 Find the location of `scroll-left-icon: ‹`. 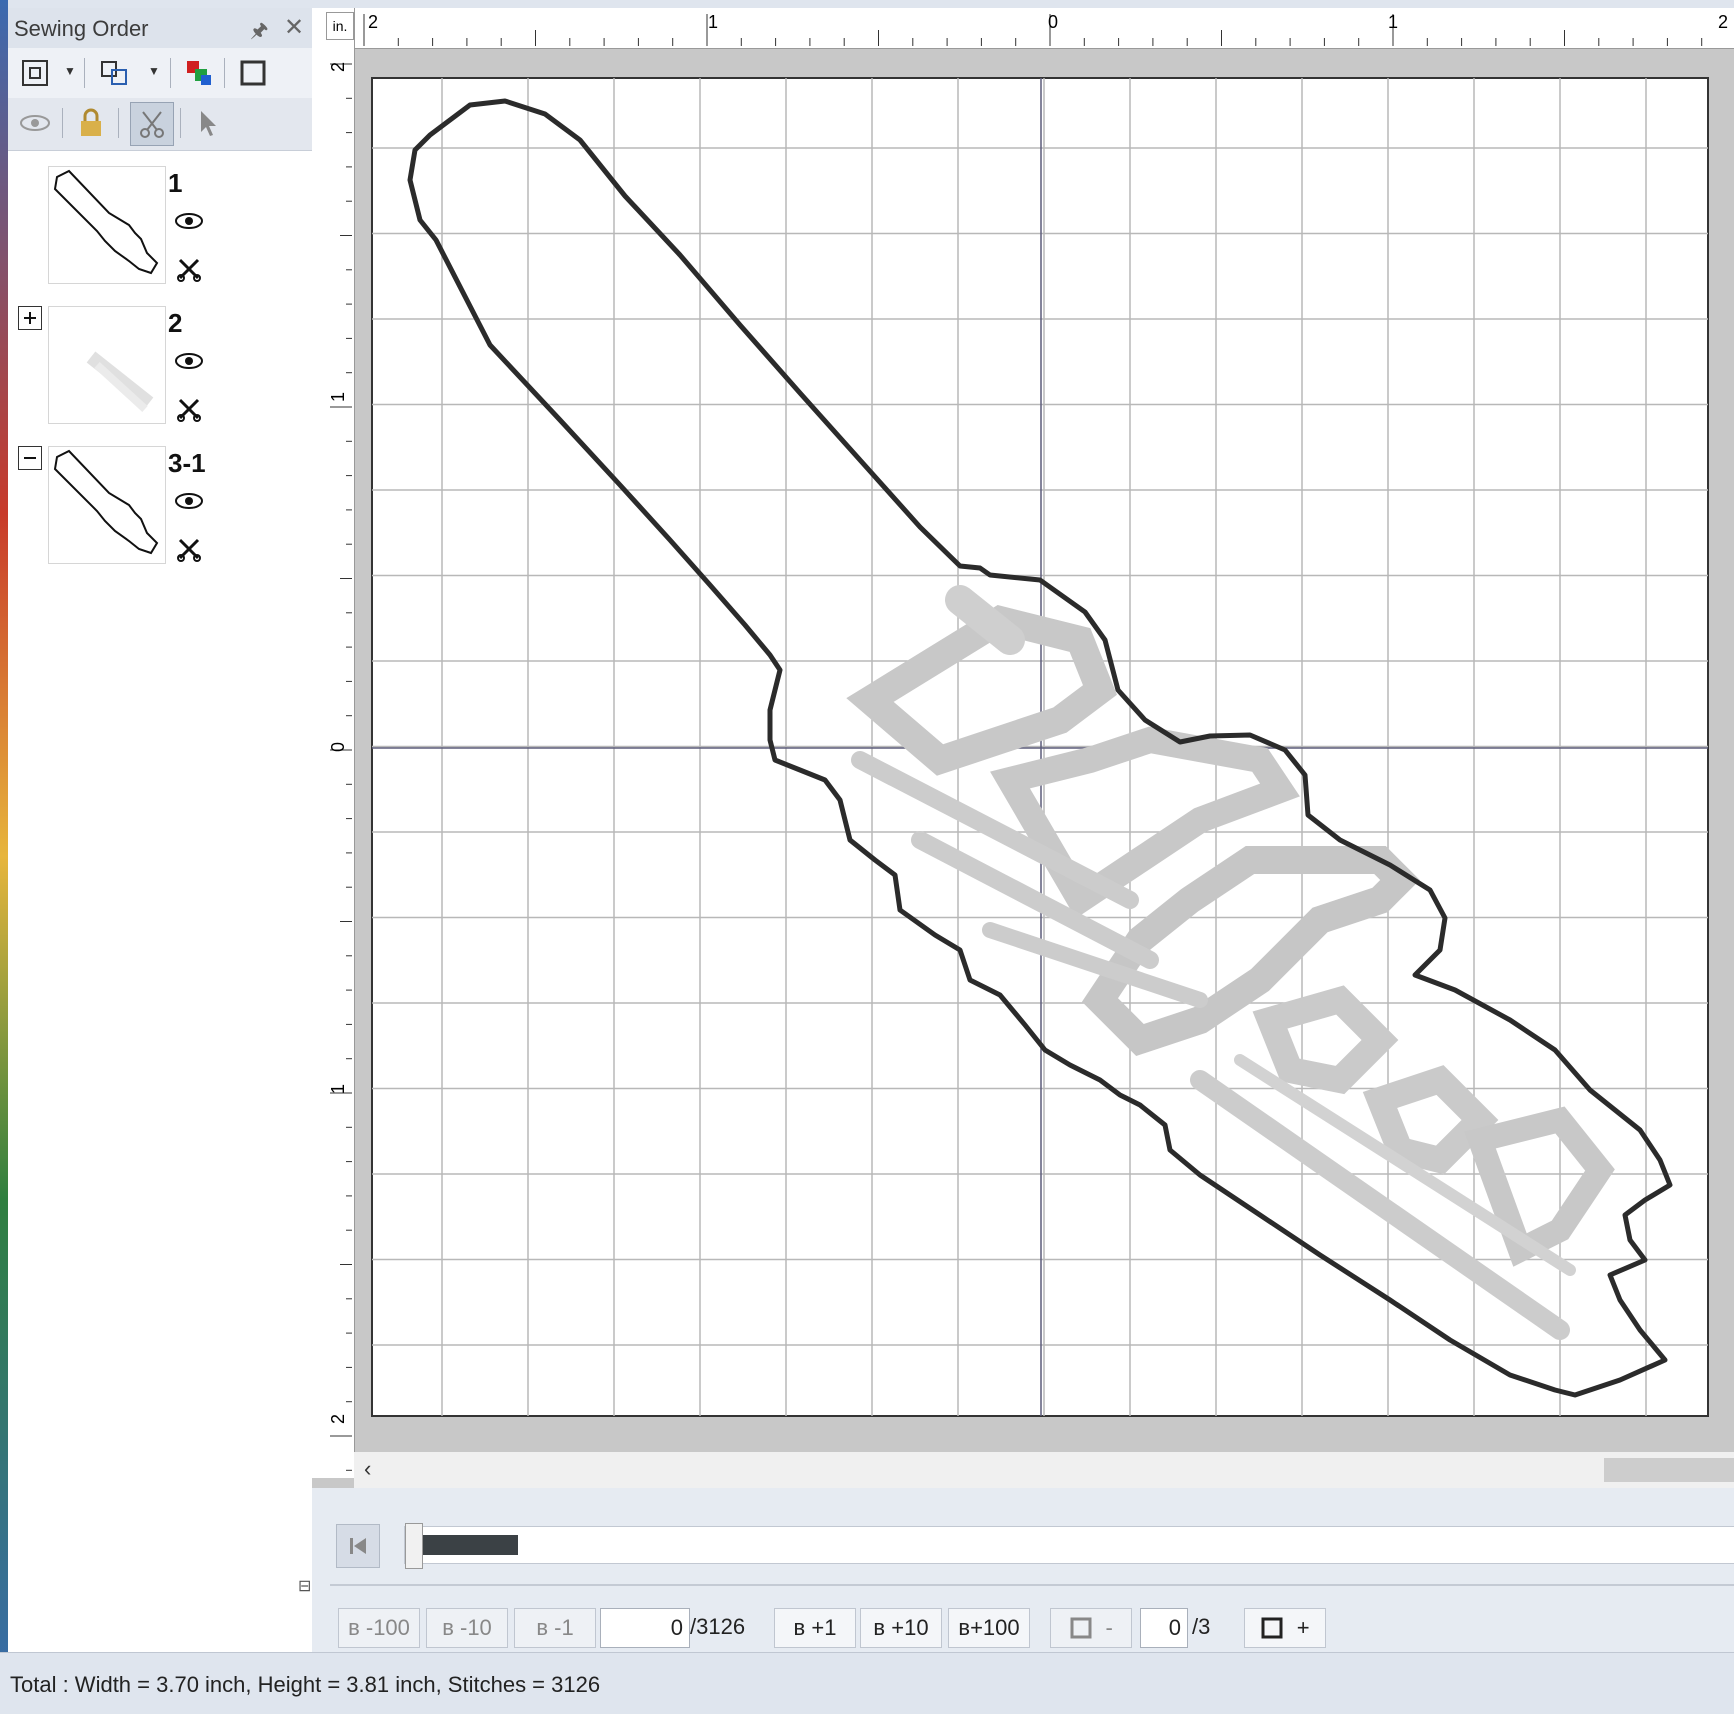

scroll-left-icon: ‹ is located at coordinates (367, 1469).